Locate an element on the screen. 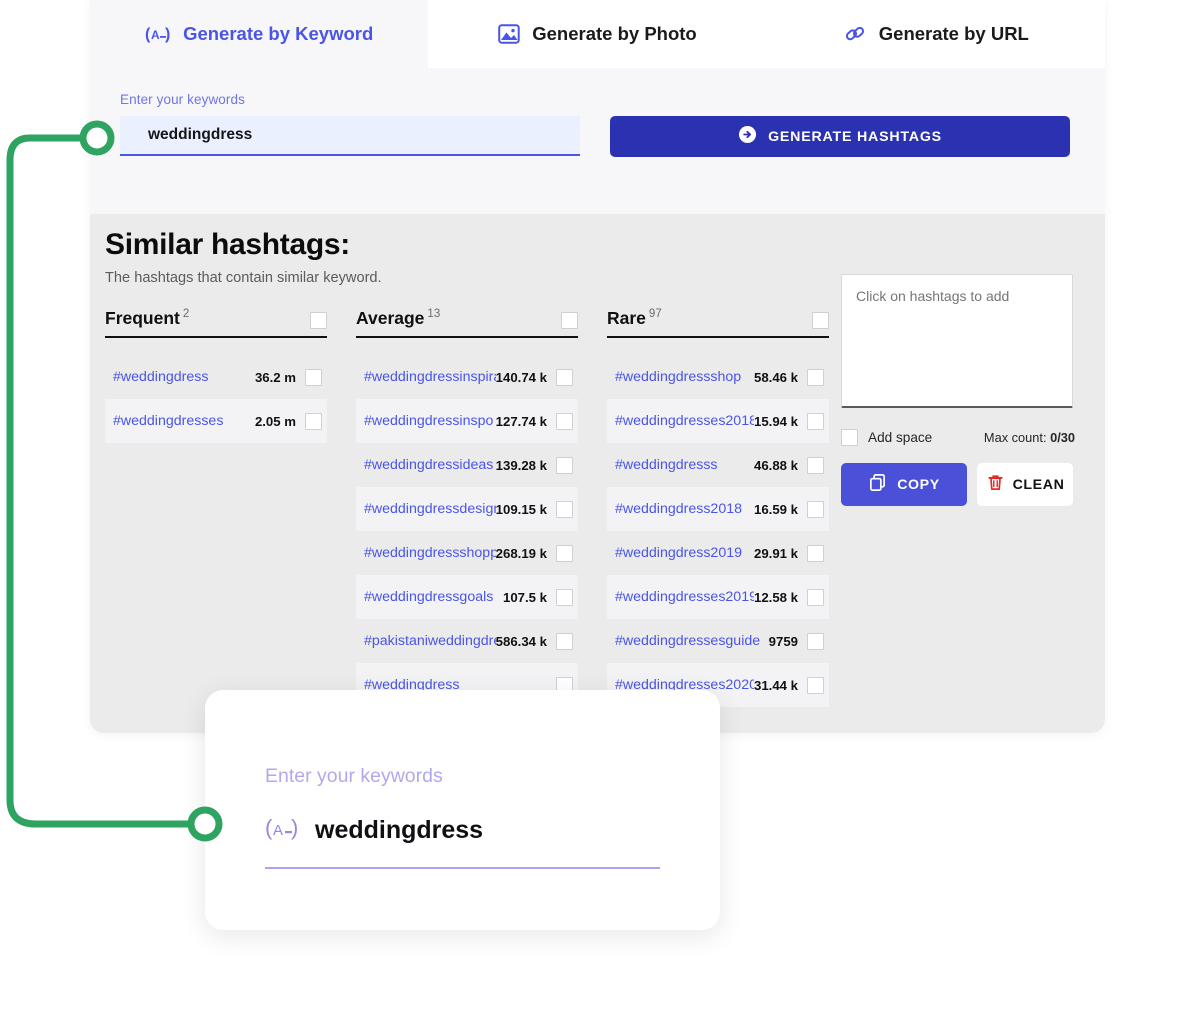 This screenshot has height=1024, width=1200. keyword-input is located at coordinates (350, 136).